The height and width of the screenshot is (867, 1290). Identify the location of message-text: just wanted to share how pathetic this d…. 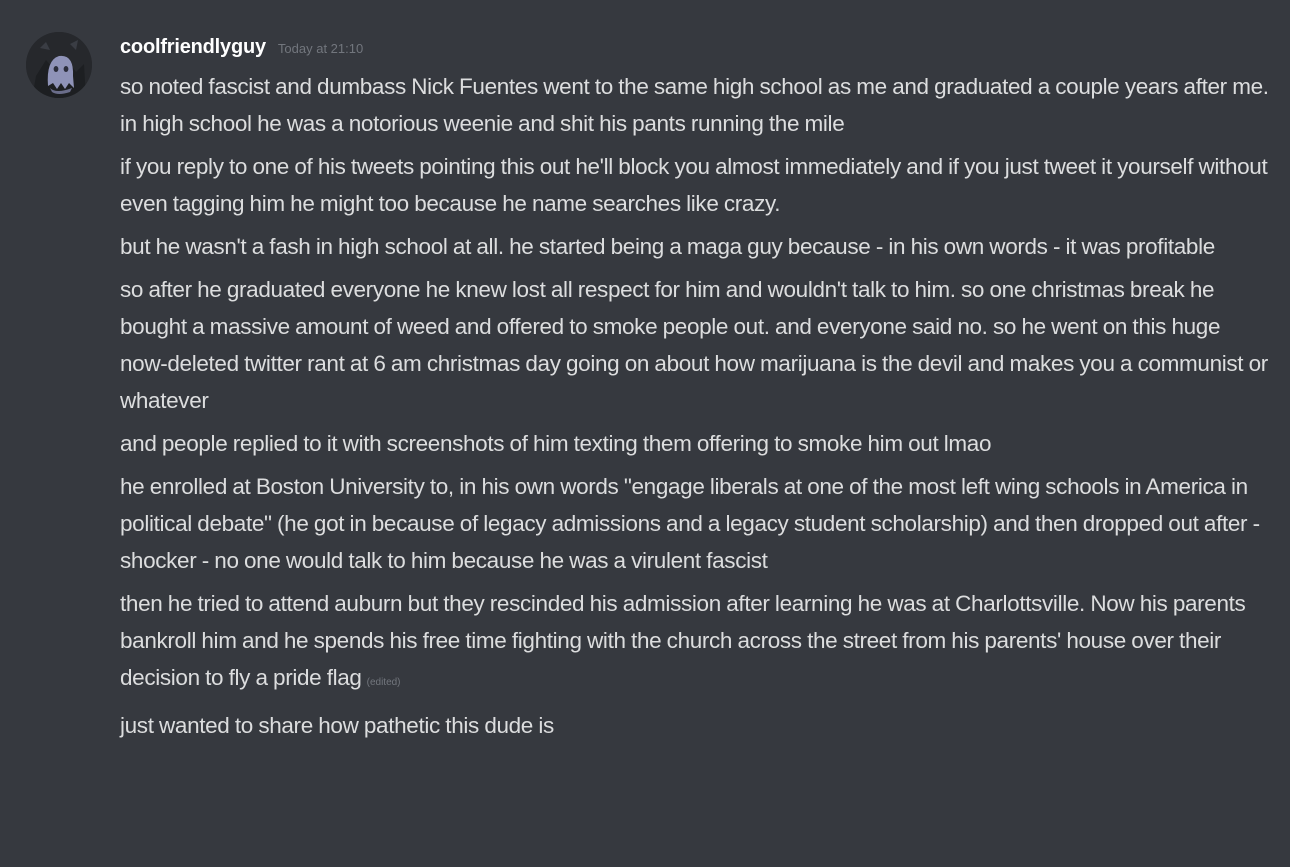
(337, 725).